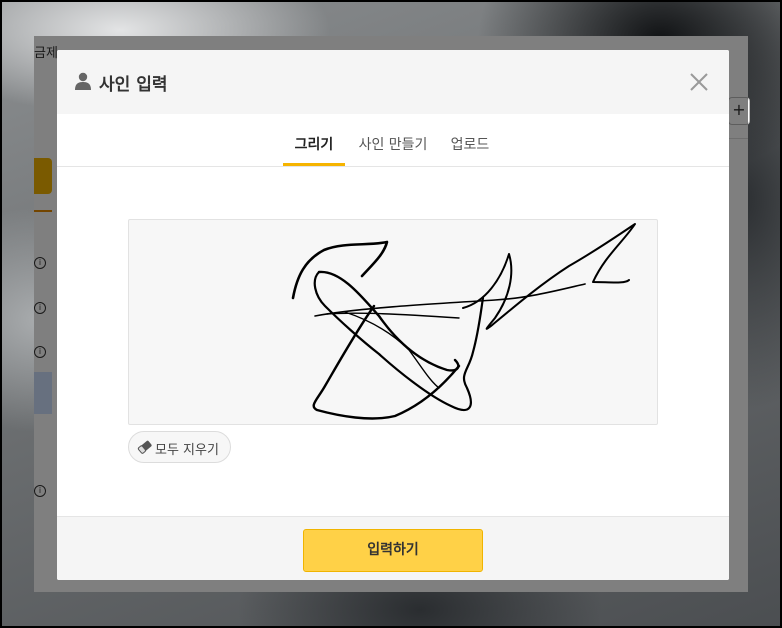 The width and height of the screenshot is (782, 628). I want to click on eraser-icon, so click(144, 447).